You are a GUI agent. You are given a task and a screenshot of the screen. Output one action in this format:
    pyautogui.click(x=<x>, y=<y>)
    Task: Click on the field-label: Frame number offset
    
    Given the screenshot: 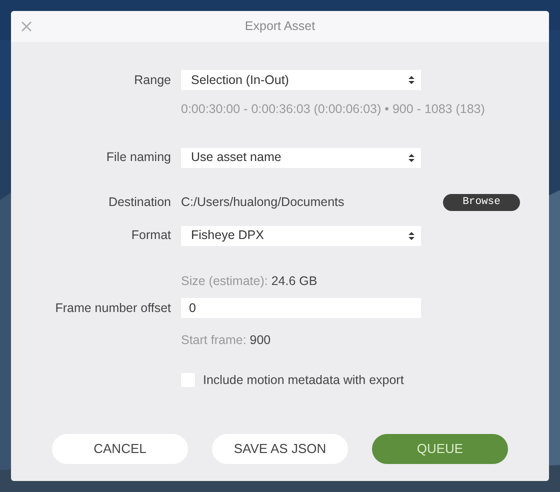 What is the action you would take?
    pyautogui.click(x=113, y=308)
    